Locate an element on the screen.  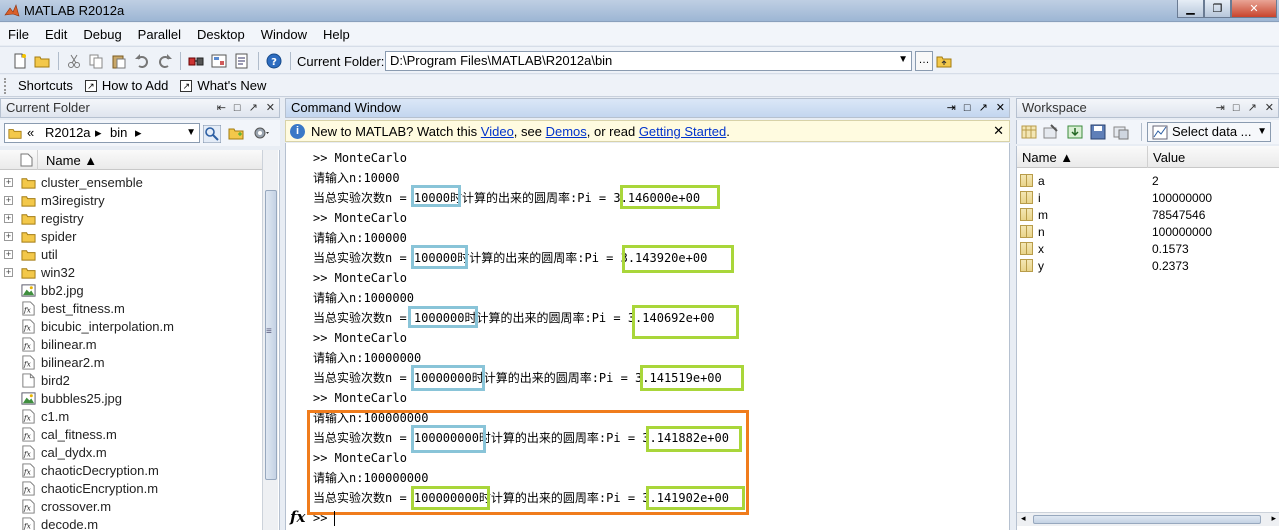
copy-icon is located at coordinates (96, 61).